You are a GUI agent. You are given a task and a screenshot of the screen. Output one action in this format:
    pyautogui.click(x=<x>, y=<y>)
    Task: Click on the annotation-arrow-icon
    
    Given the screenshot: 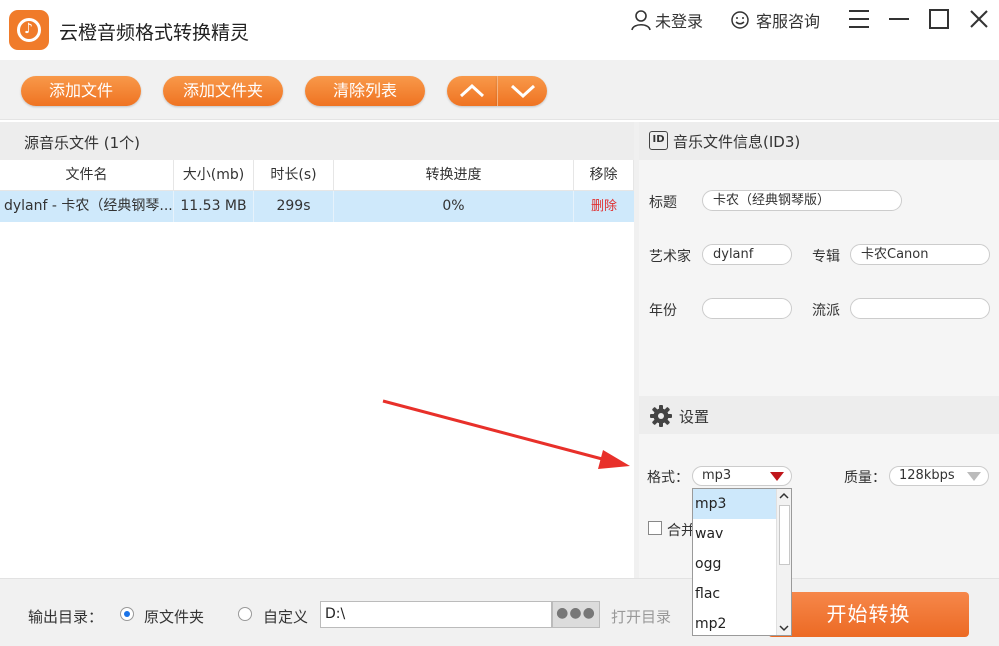 What is the action you would take?
    pyautogui.click(x=506, y=434)
    